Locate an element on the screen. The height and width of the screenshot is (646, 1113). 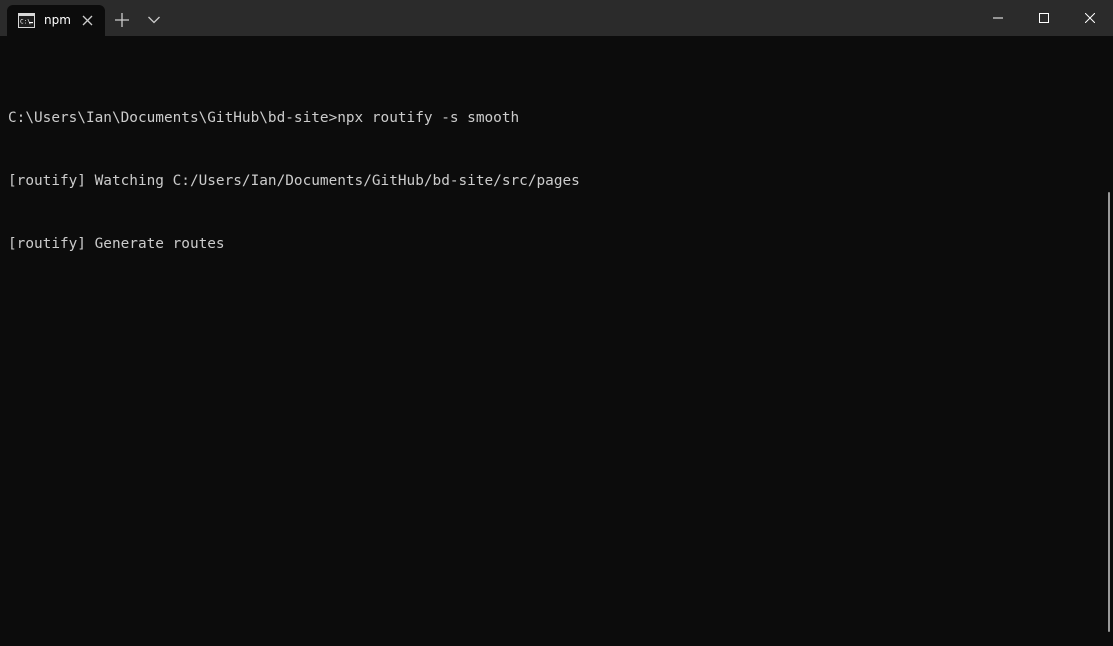
minimize-button is located at coordinates (998, 18).